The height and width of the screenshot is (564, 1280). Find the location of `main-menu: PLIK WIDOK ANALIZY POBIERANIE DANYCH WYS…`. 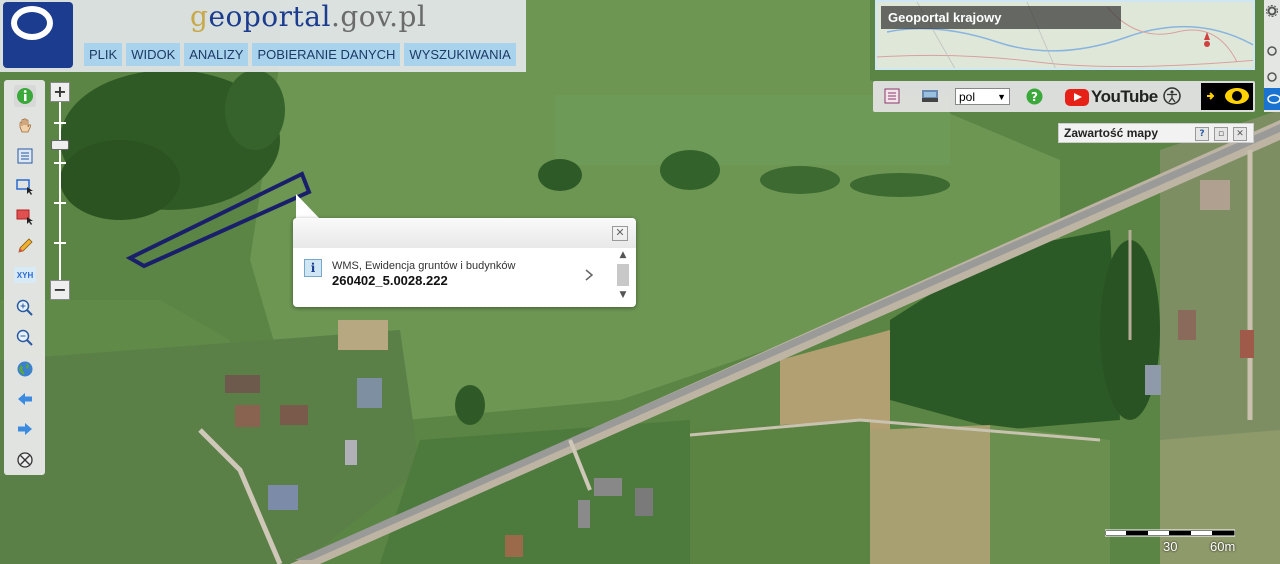

main-menu: PLIK WIDOK ANALIZY POBIERANIE DANYCH WYS… is located at coordinates (300, 54).